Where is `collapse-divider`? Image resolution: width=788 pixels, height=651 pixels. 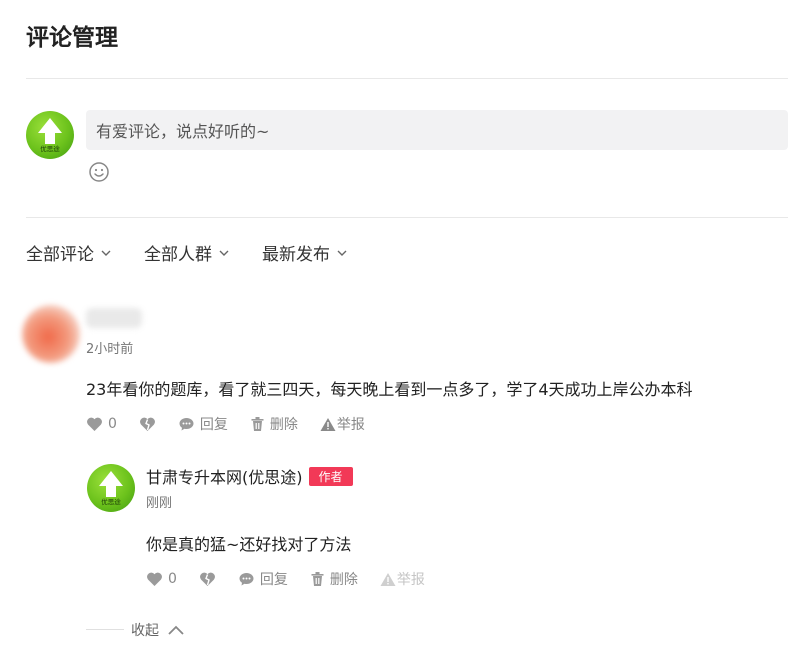 collapse-divider is located at coordinates (105, 629).